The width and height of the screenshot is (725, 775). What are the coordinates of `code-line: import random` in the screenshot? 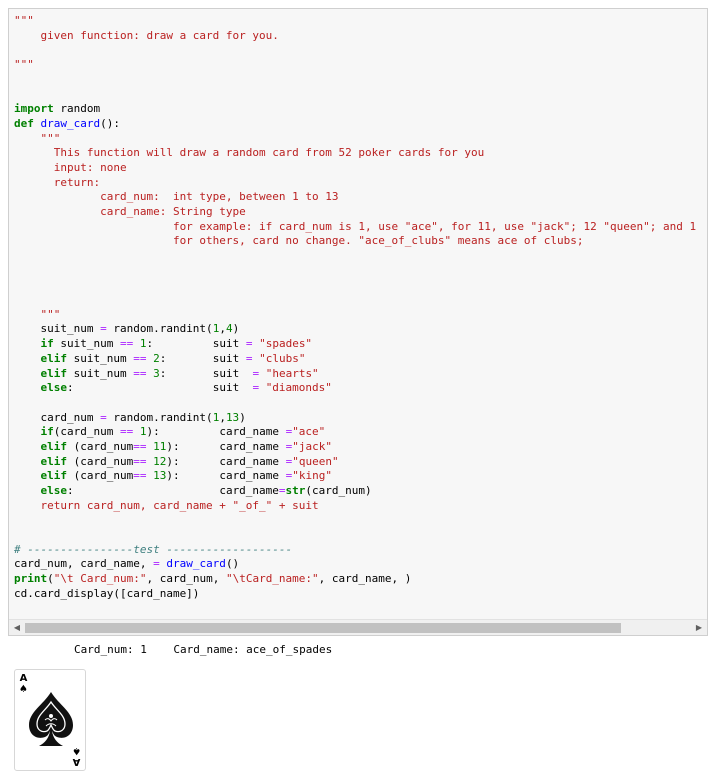 It's located at (355, 109).